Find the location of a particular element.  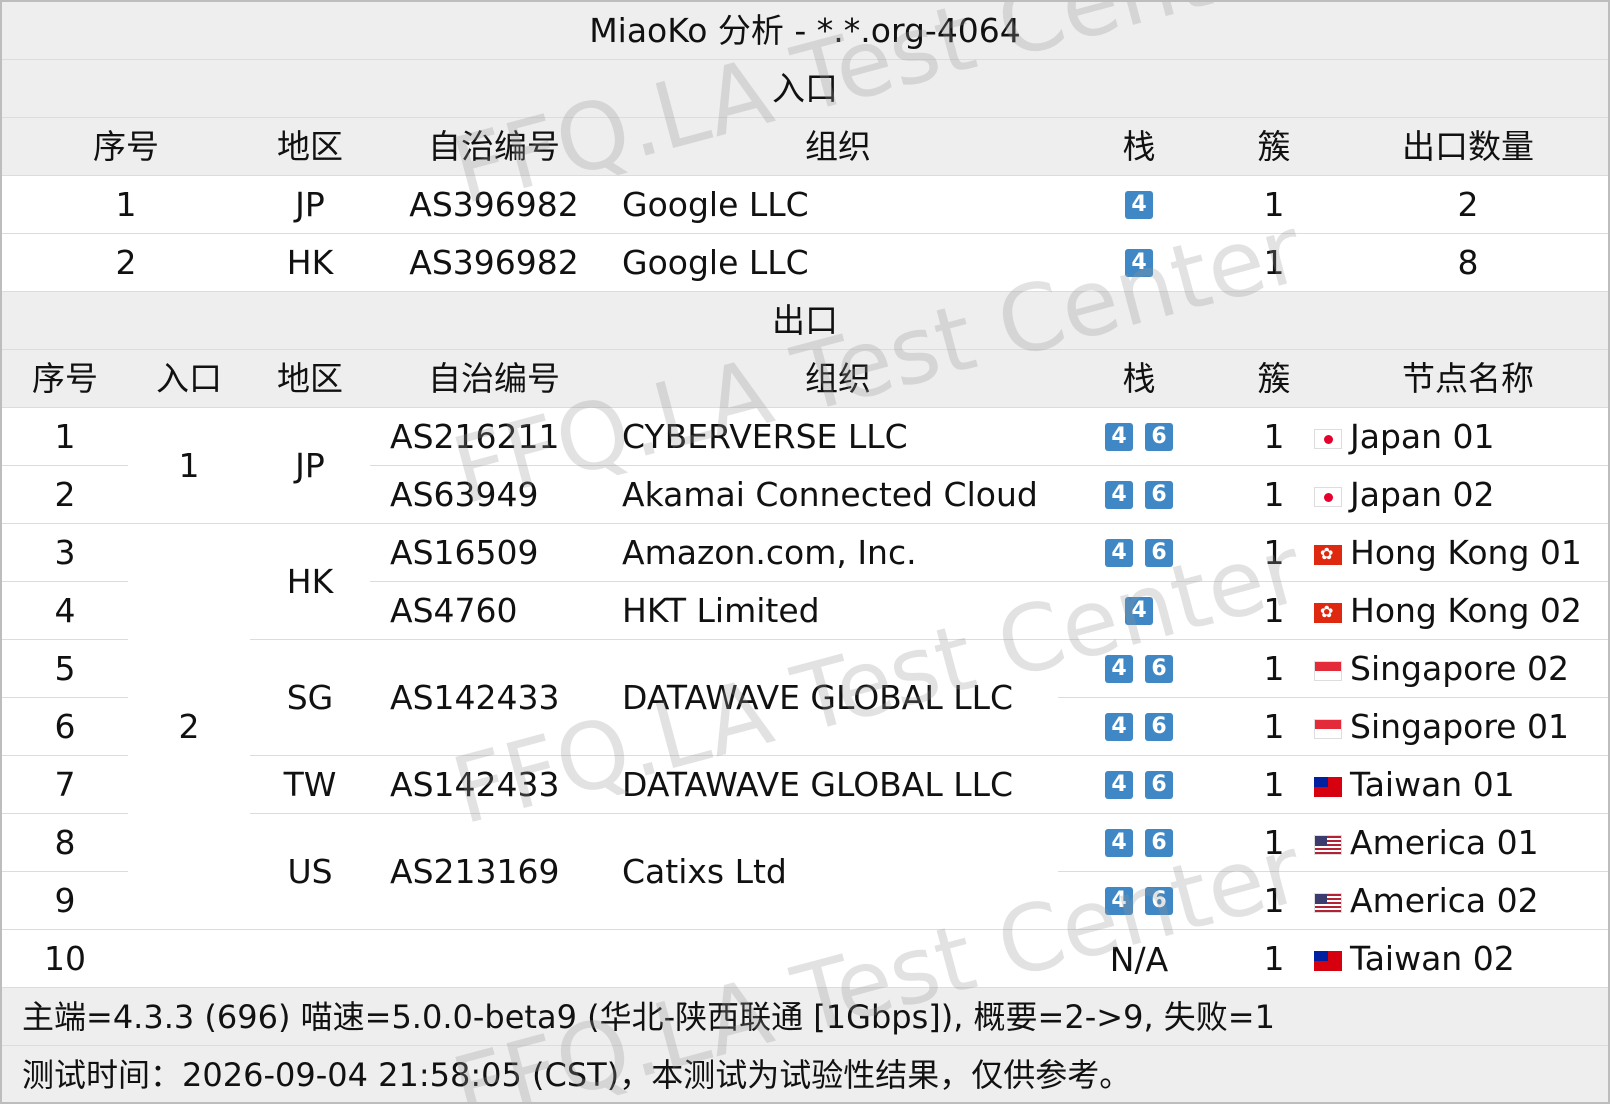

exit-header-org: 组织 is located at coordinates (838, 378).